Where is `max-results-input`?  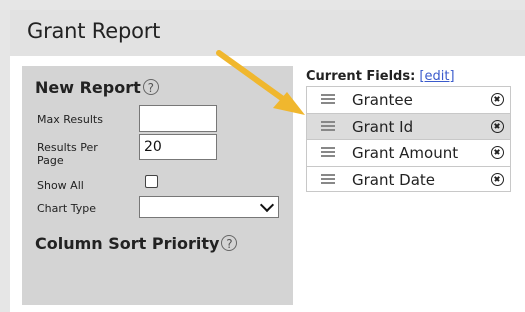 max-results-input is located at coordinates (178, 118).